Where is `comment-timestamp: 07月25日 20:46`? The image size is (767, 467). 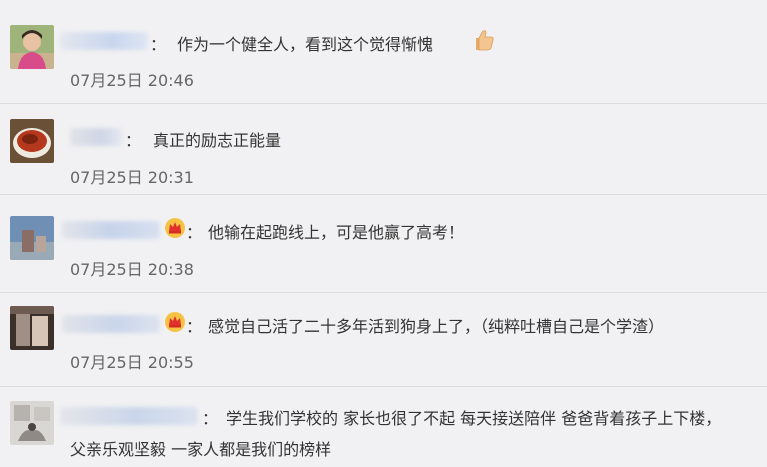
comment-timestamp: 07月25日 20:46 is located at coordinates (132, 80).